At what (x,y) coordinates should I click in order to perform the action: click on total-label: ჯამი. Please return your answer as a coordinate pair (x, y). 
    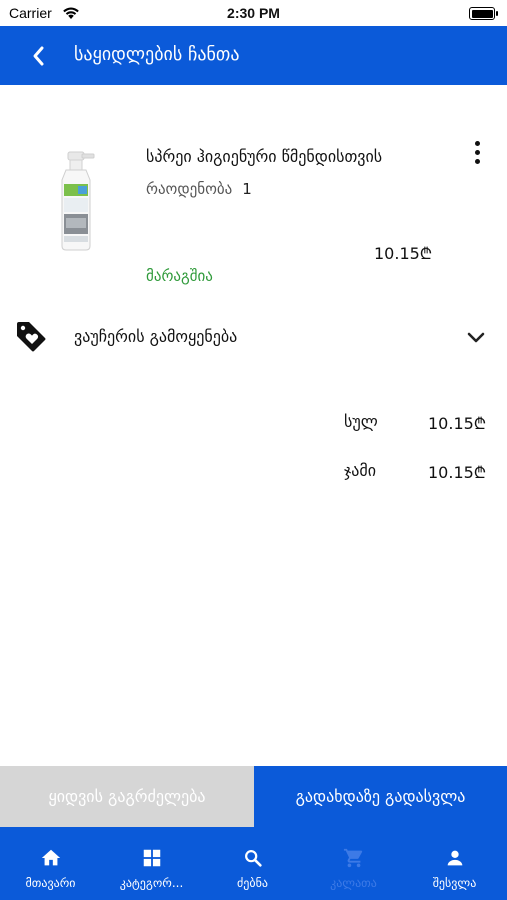
    Looking at the image, I should click on (360, 470).